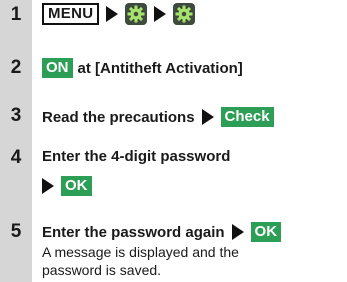 The width and height of the screenshot is (347, 282). I want to click on menu-key: MENU, so click(71, 14).